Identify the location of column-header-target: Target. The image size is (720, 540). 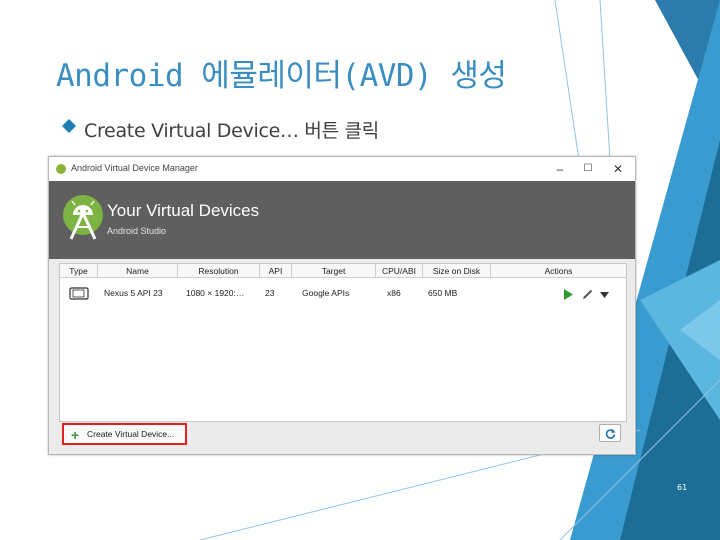
(334, 271).